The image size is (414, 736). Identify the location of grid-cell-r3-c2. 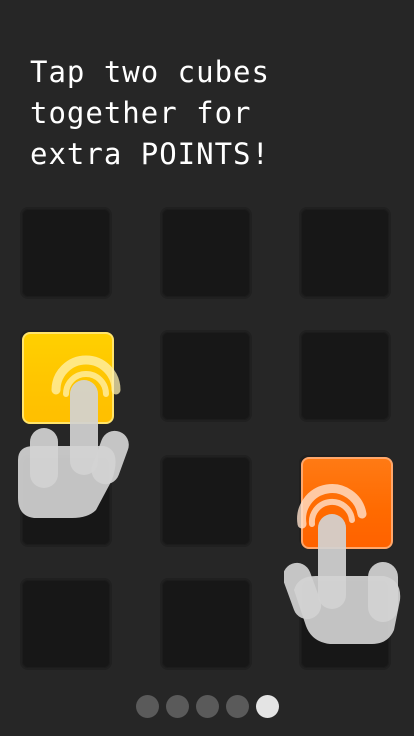
(206, 501).